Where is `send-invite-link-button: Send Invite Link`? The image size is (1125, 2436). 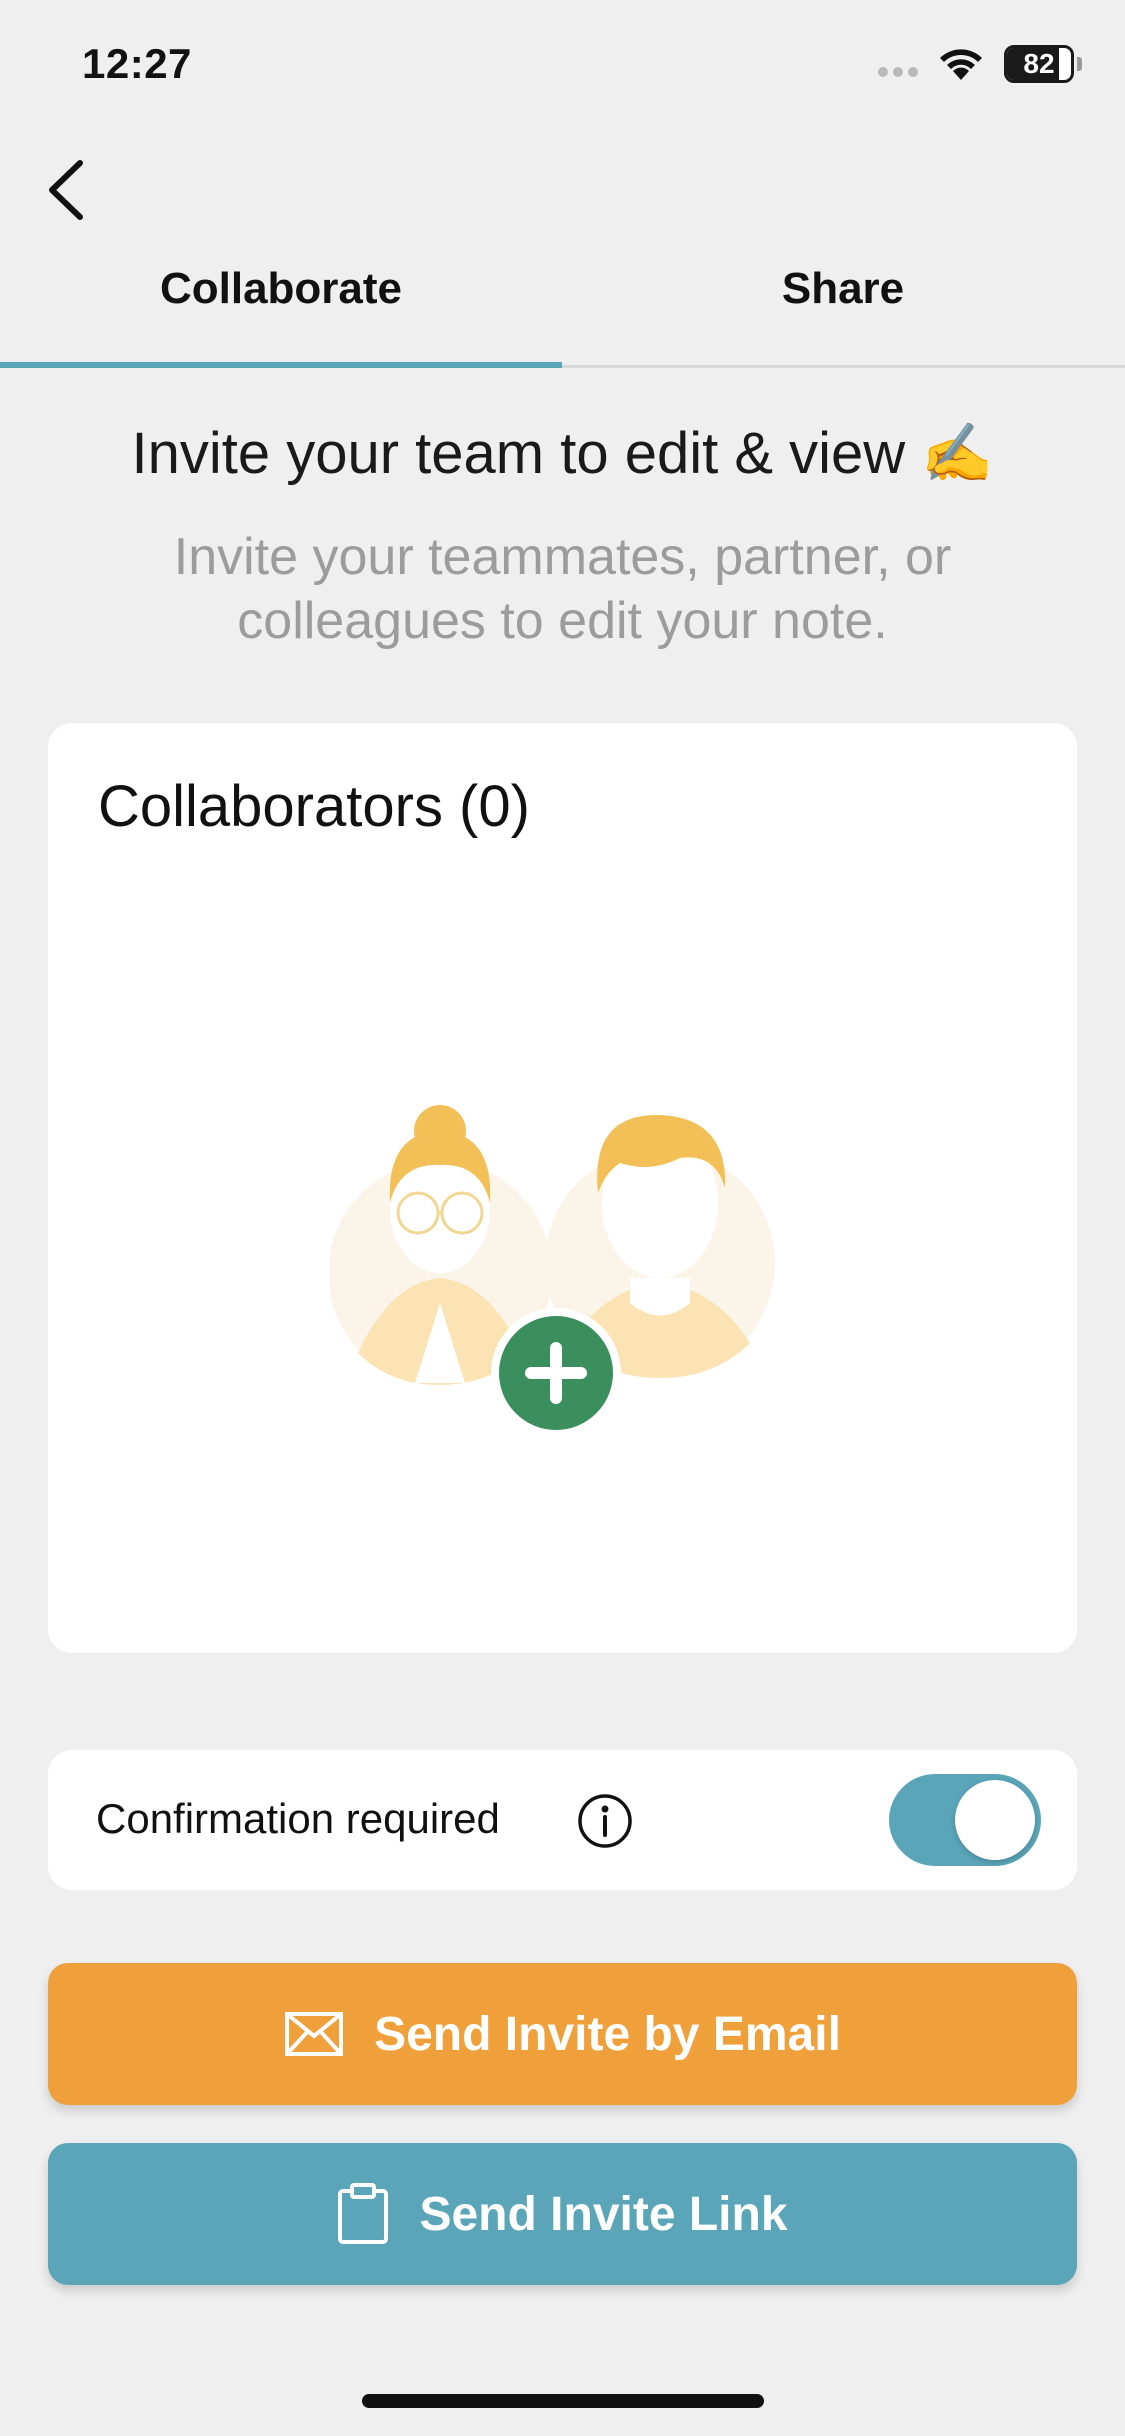 send-invite-link-button: Send Invite Link is located at coordinates (562, 2214).